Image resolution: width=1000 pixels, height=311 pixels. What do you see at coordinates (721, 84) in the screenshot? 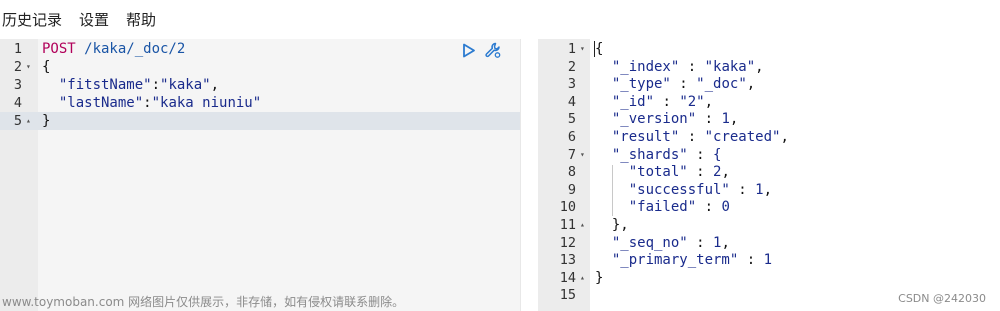
I see `json-value: "_doc"` at bounding box center [721, 84].